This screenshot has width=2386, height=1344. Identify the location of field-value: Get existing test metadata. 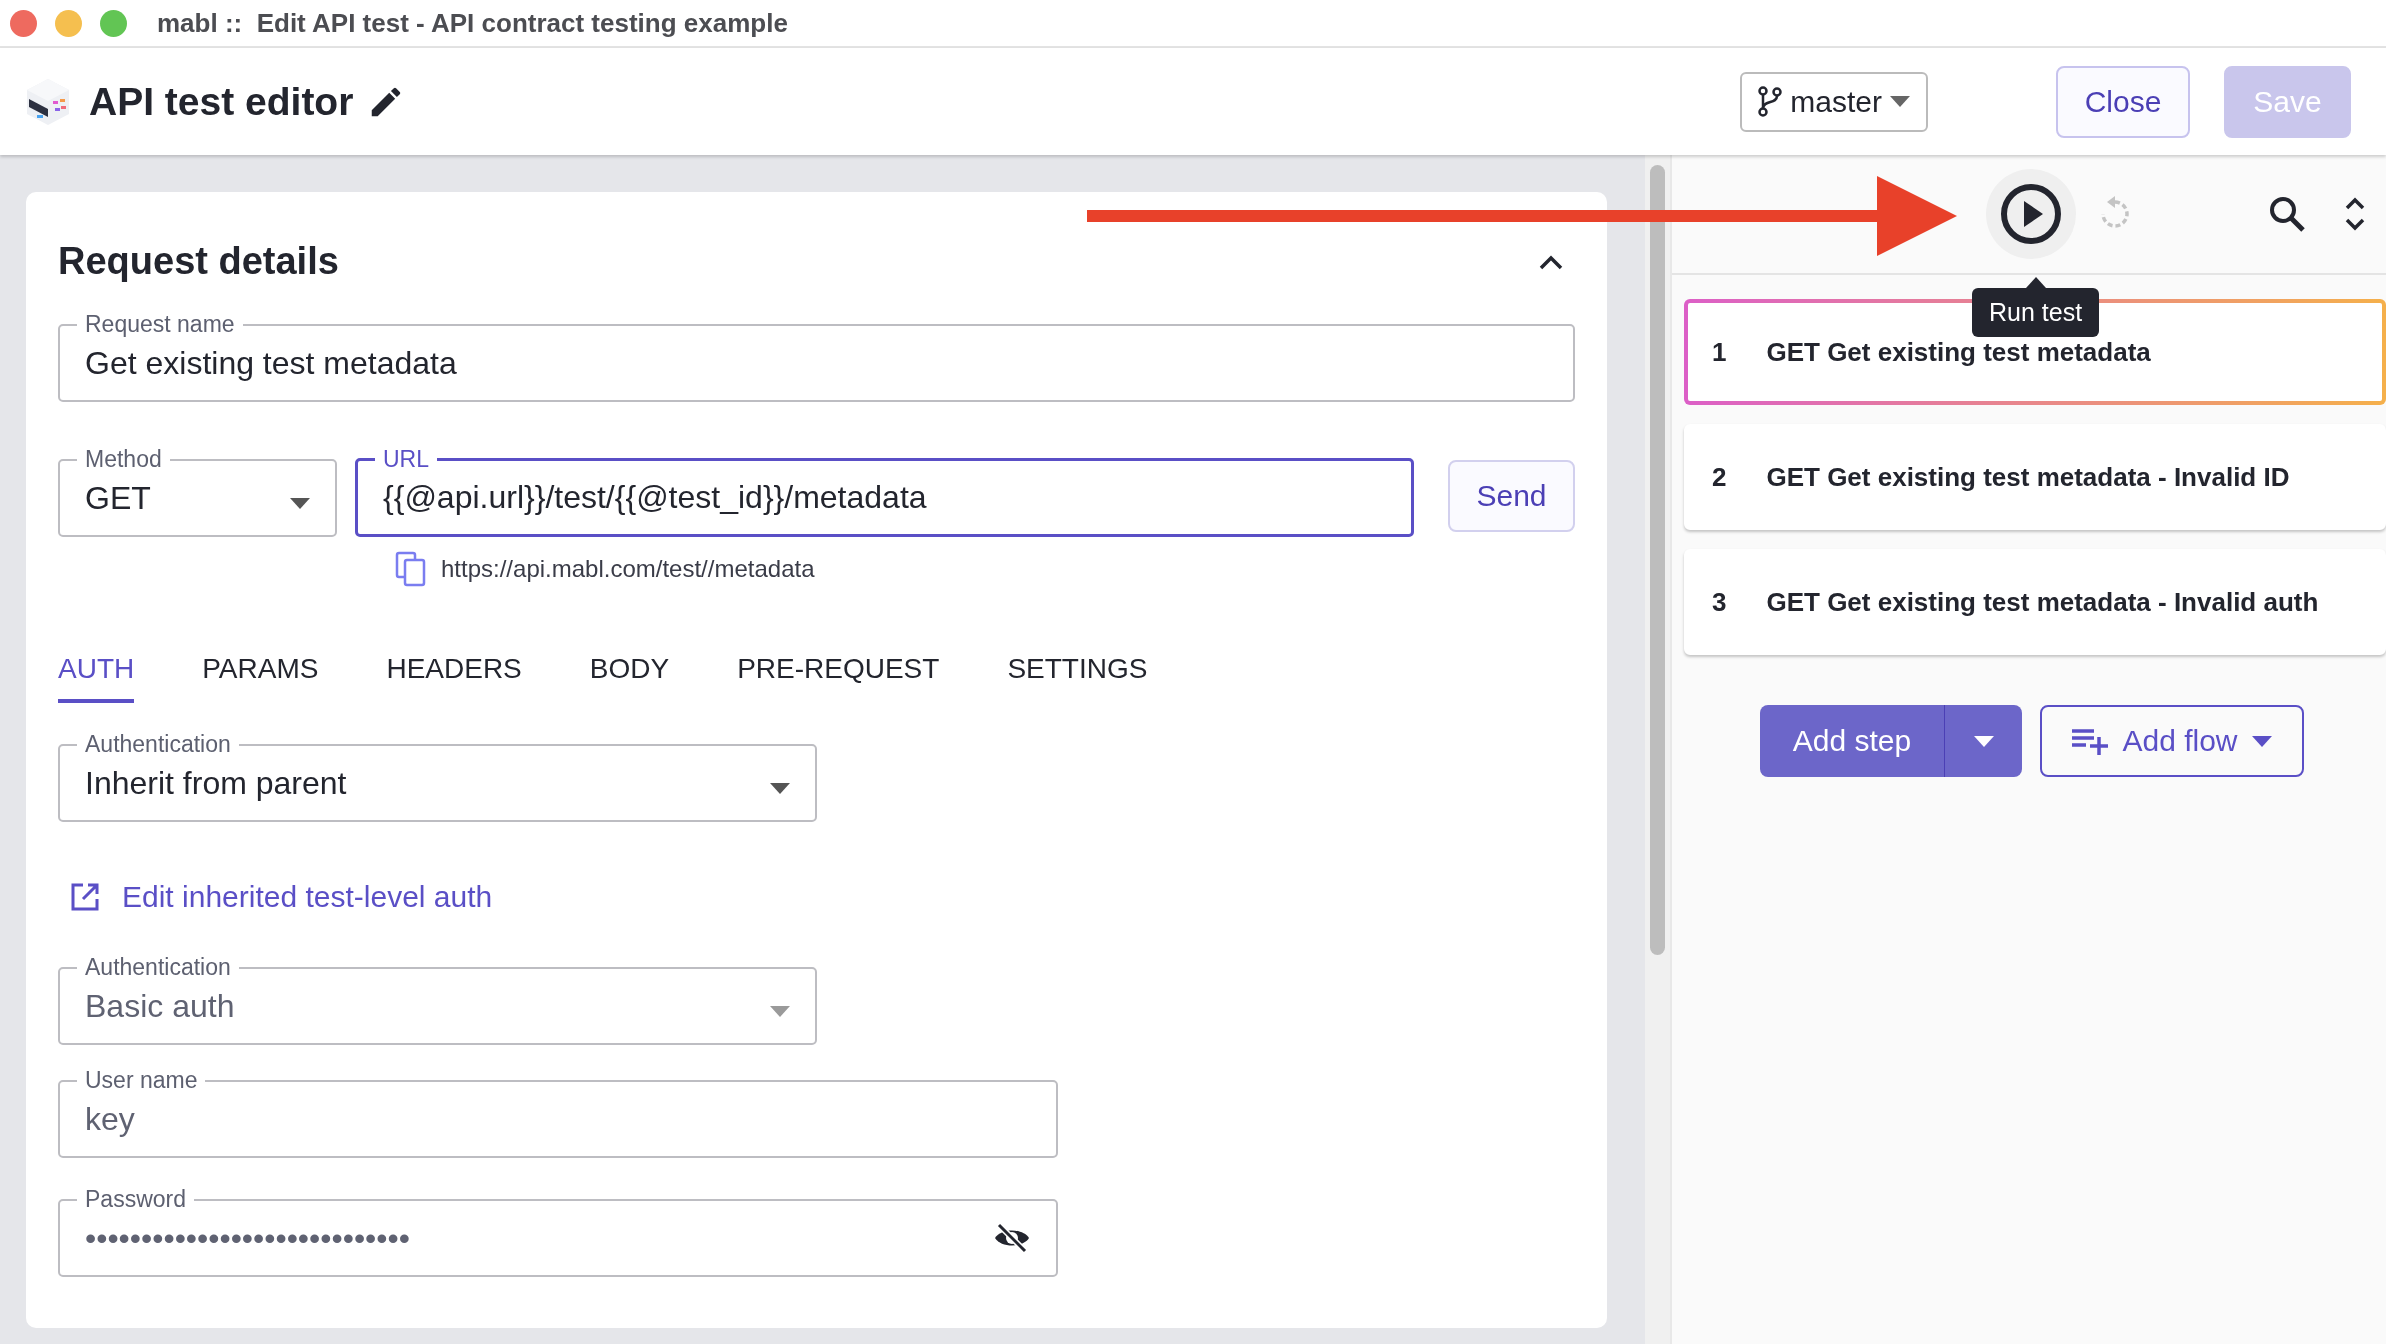
(271, 363).